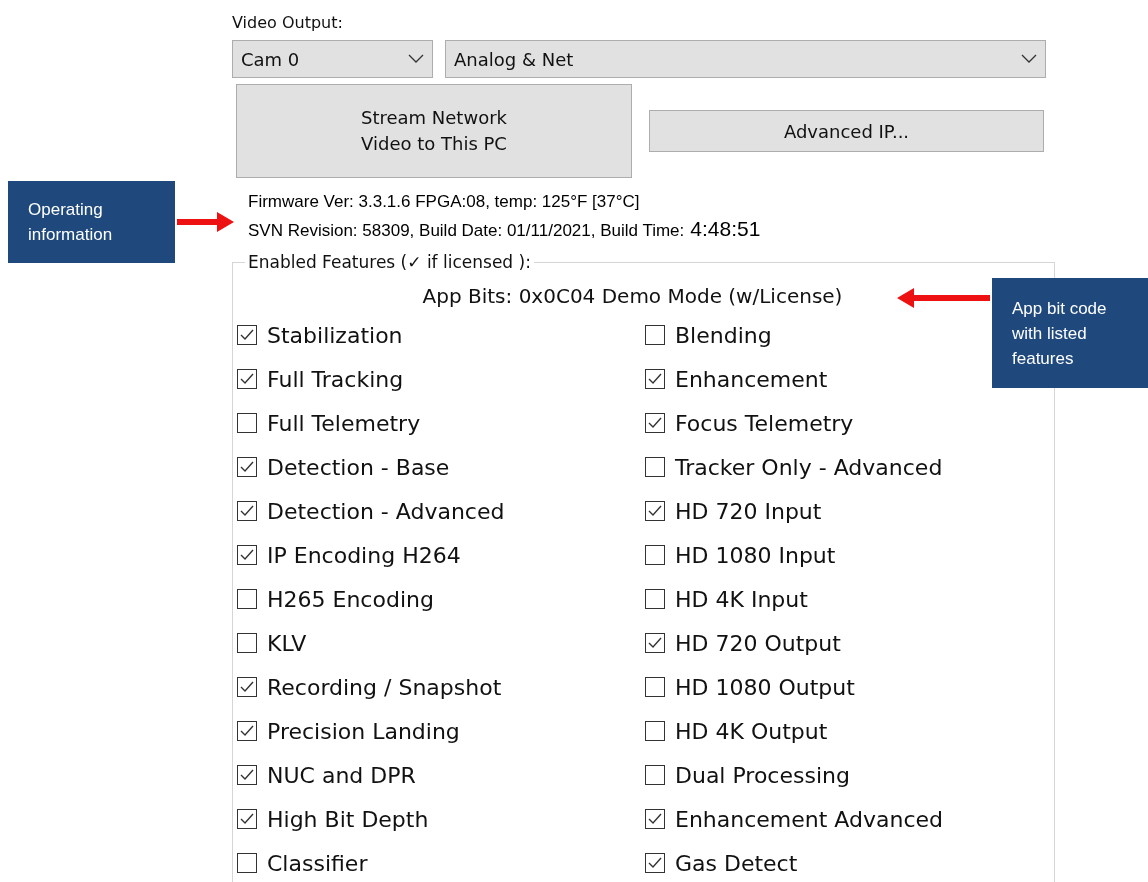 This screenshot has height=882, width=1148. Describe the element at coordinates (341, 775) in the screenshot. I see `checkbox-label: NUC and DPR` at that location.